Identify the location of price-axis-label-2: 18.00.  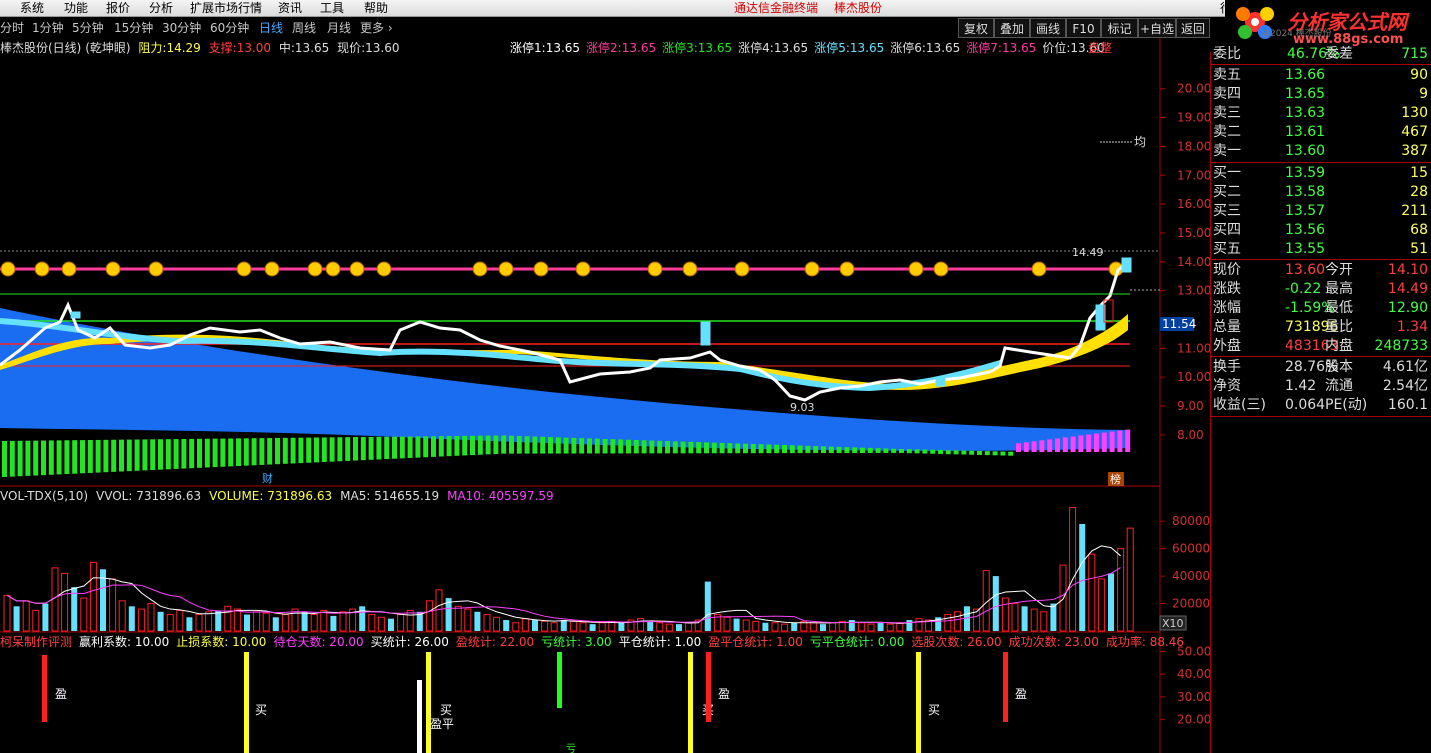
(1193, 146).